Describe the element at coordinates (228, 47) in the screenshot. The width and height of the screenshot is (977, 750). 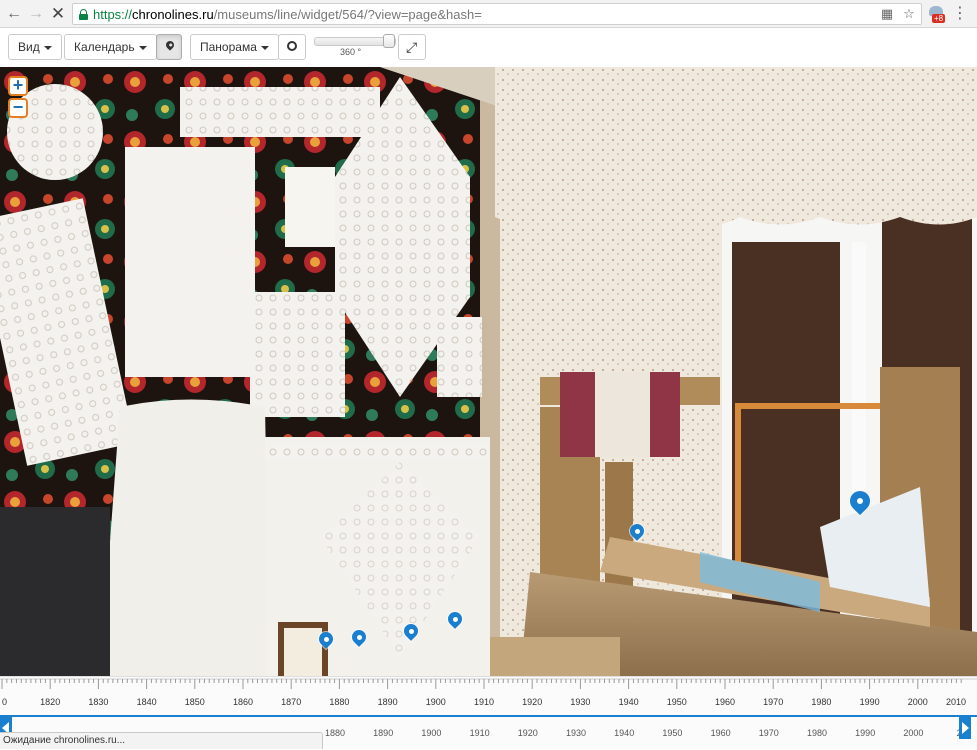
I see `panorama-dropdown-label: Панорама` at that location.